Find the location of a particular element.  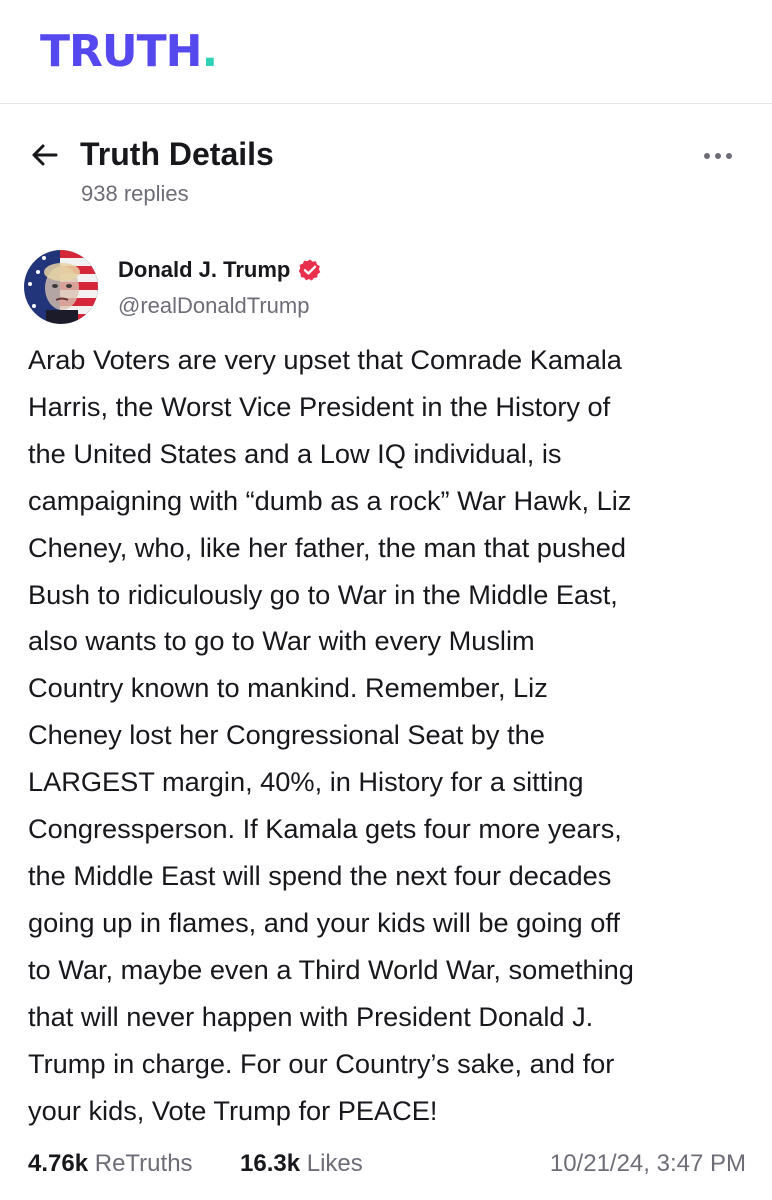

likes-count: 16.3k is located at coordinates (270, 1163).